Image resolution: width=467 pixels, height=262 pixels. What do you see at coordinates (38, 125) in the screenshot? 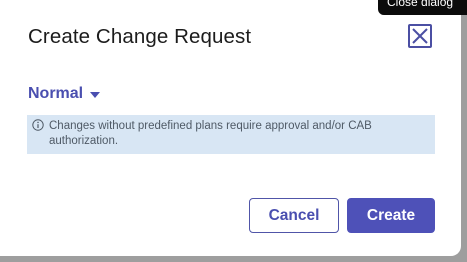
I see `info-circle-icon` at bounding box center [38, 125].